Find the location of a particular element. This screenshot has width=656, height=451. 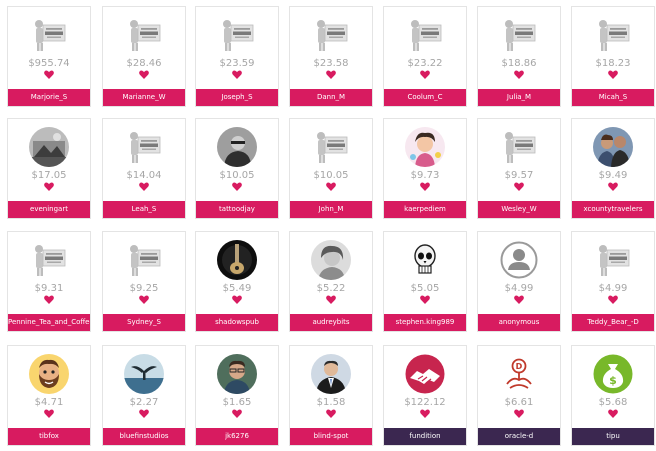

donor-name-link: Joseph_S is located at coordinates (237, 97).